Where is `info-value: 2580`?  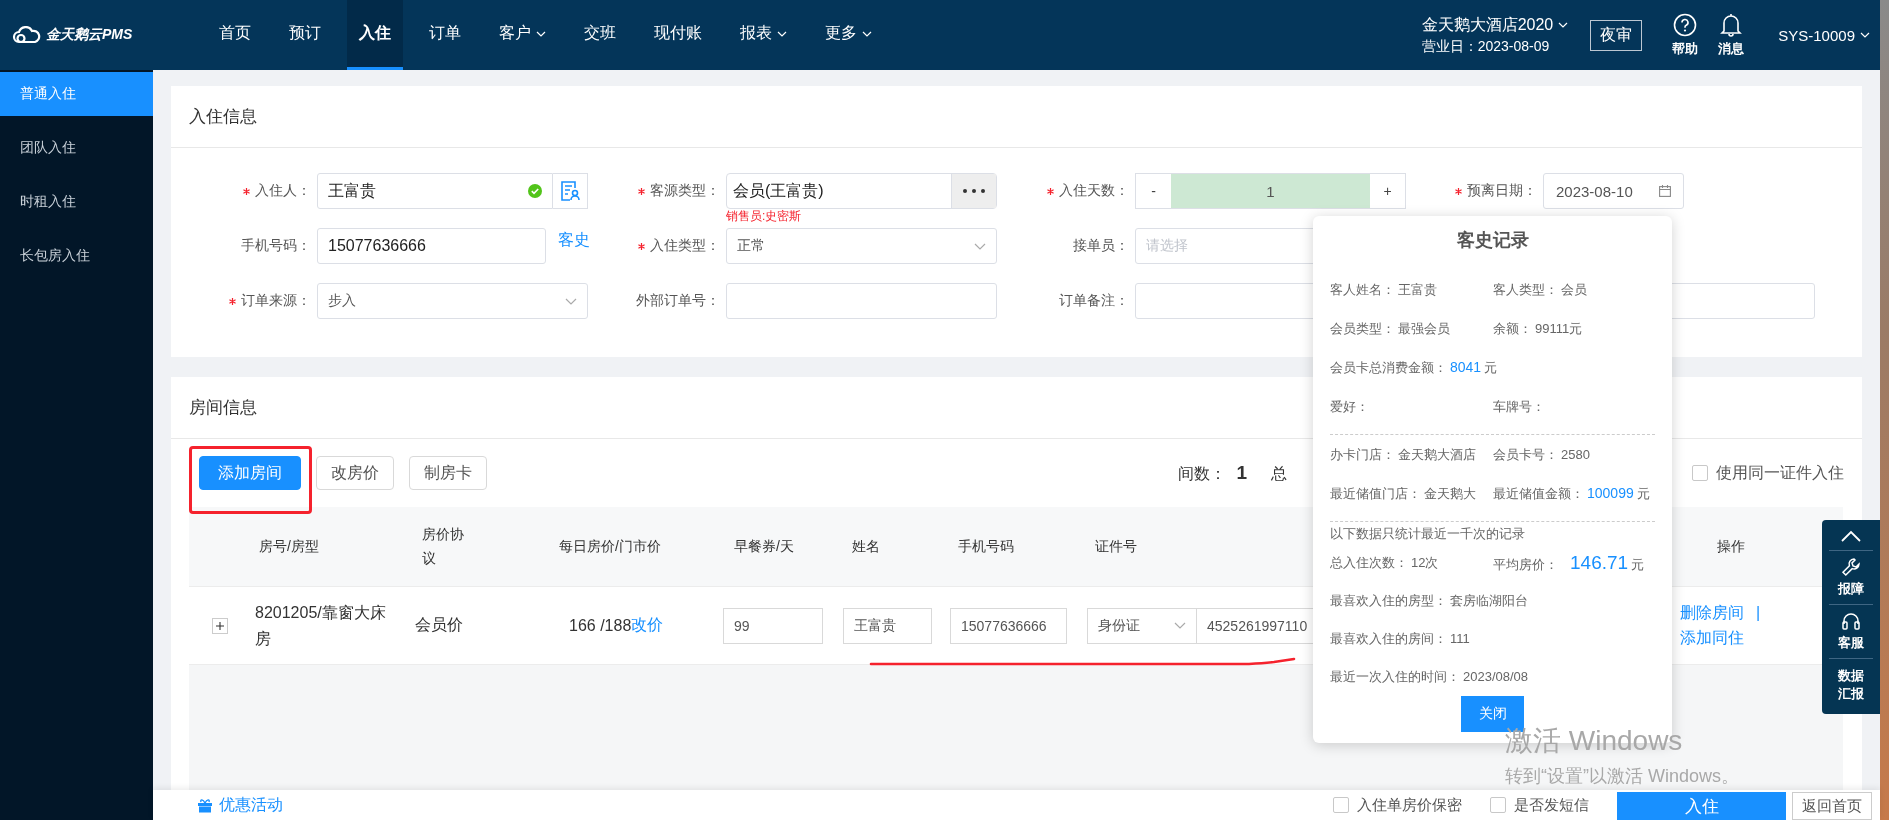
info-value: 2580 is located at coordinates (1575, 454).